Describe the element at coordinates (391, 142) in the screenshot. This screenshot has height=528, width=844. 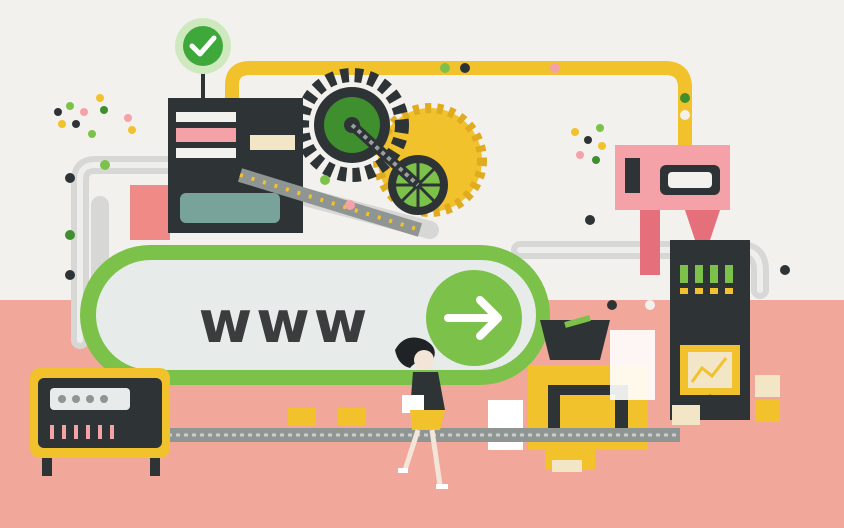
I see `gear-icon` at that location.